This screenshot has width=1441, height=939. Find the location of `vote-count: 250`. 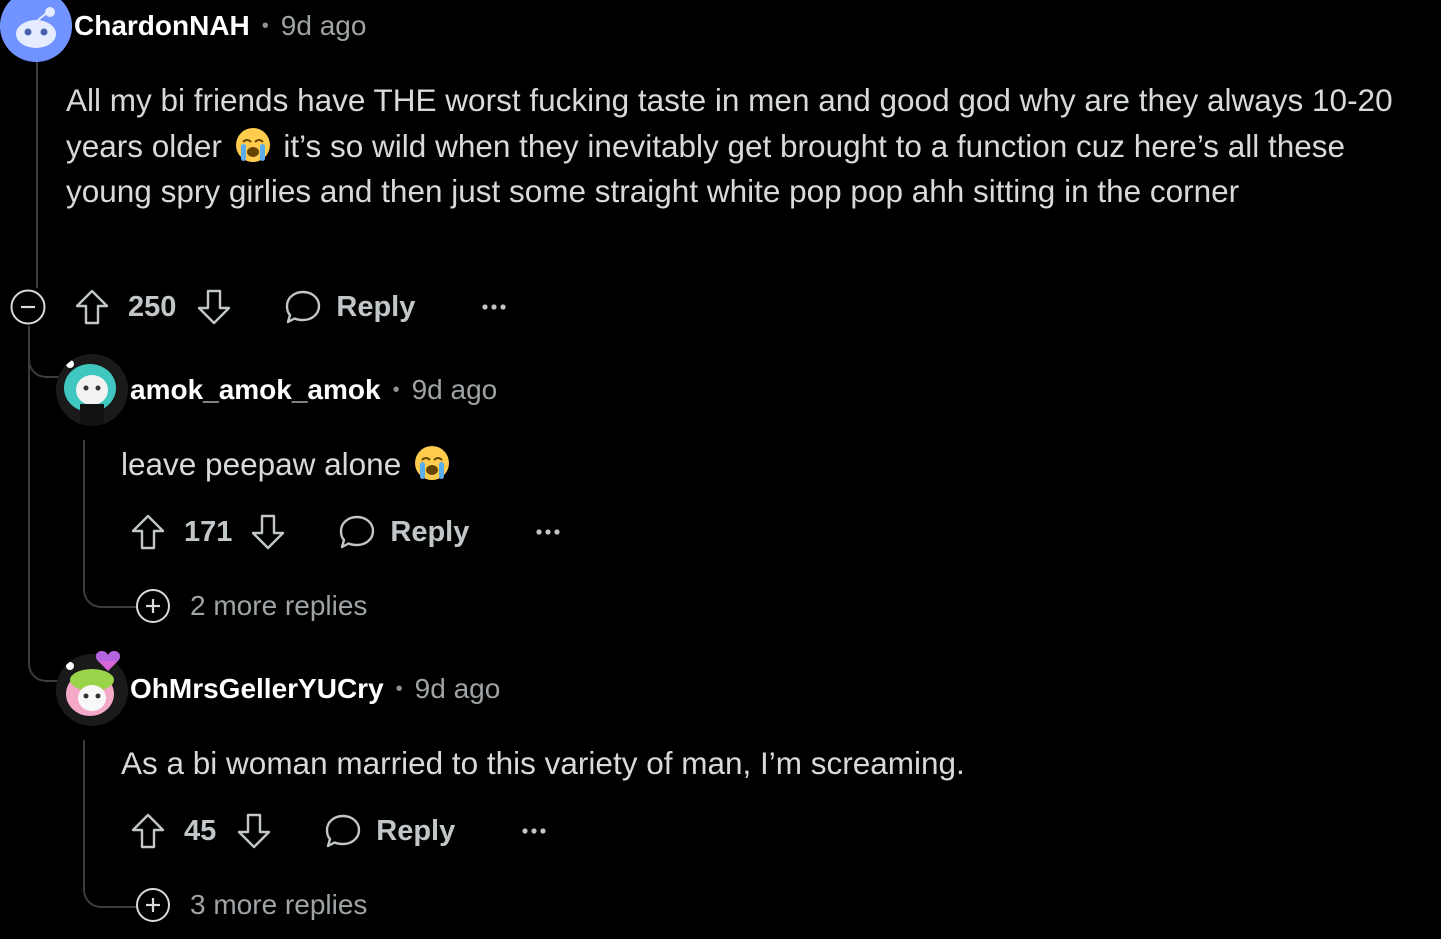

vote-count: 250 is located at coordinates (152, 306).